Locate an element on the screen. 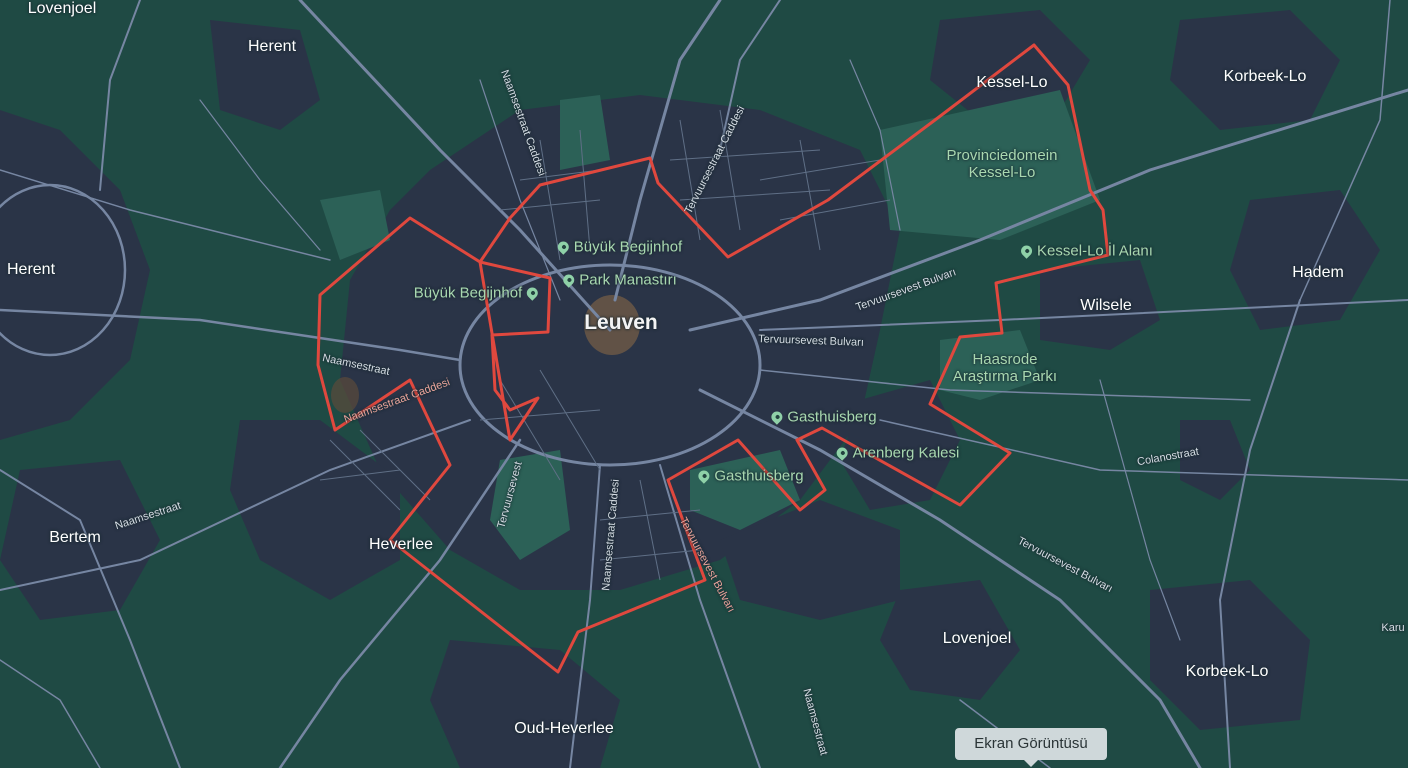 The width and height of the screenshot is (1408, 768). city-label: Bertem is located at coordinates (75, 537).